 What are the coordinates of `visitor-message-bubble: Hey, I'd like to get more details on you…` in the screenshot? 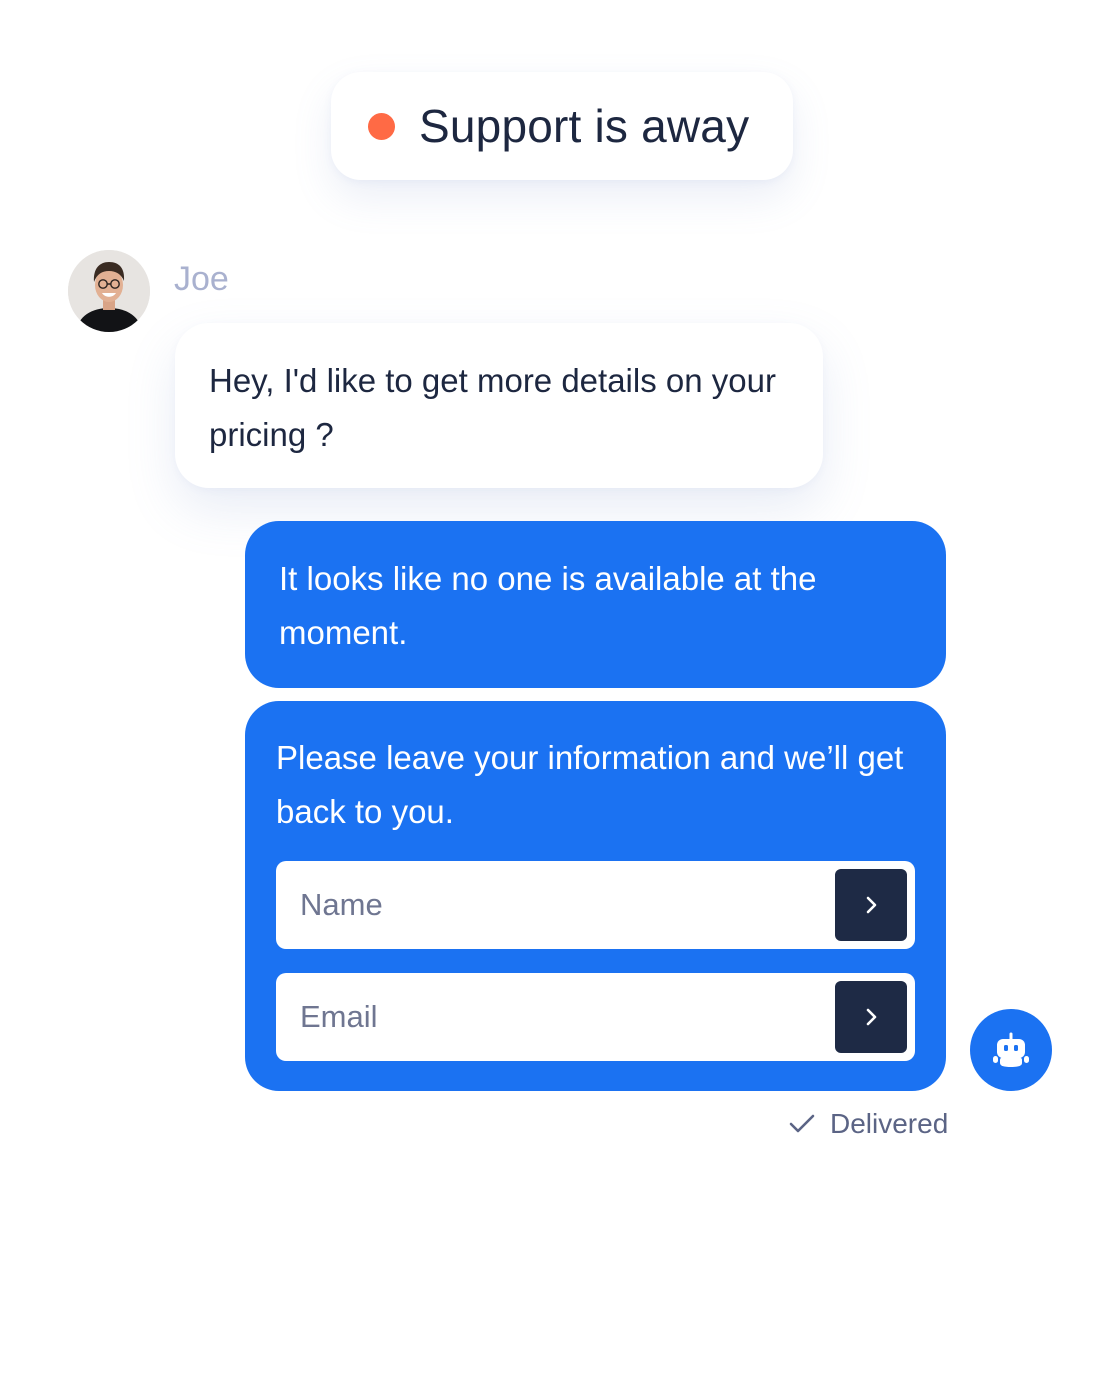 It's located at (499, 405).